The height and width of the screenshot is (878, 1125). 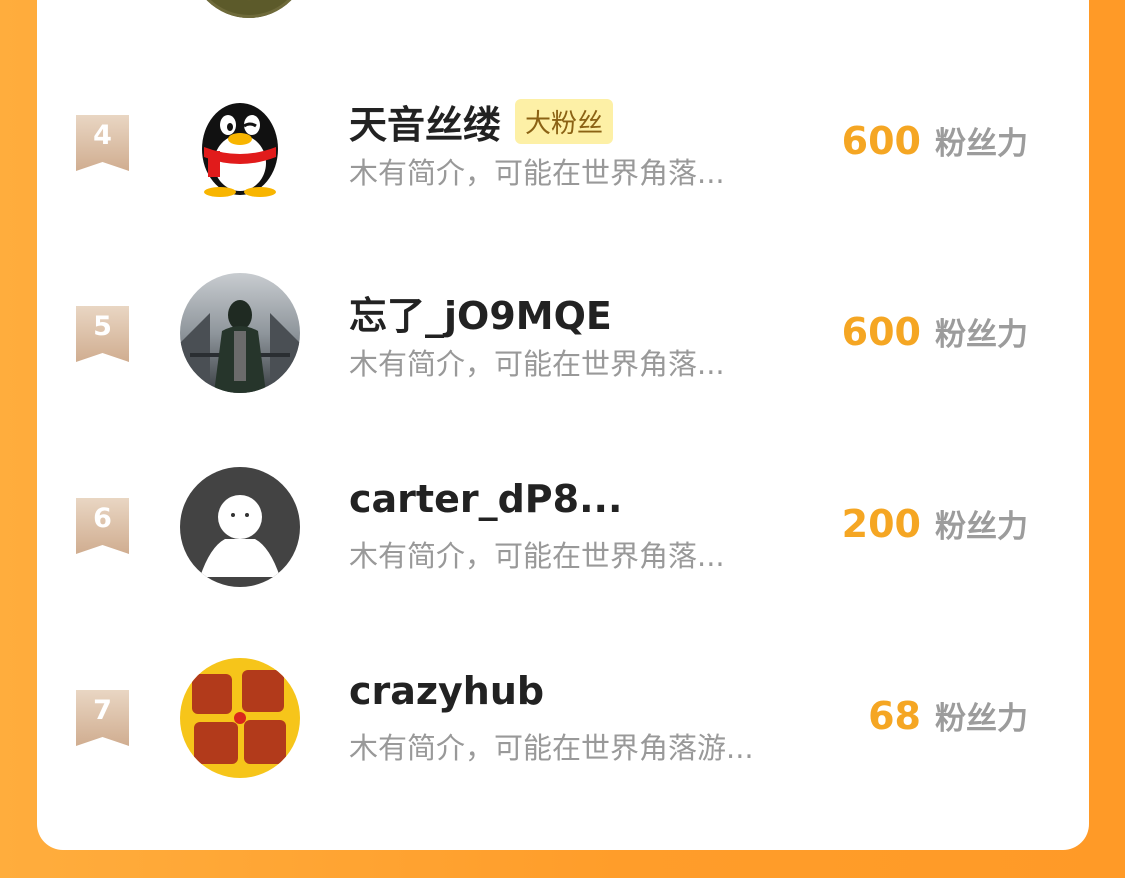 I want to click on rank-badge: 6, so click(x=102, y=526).